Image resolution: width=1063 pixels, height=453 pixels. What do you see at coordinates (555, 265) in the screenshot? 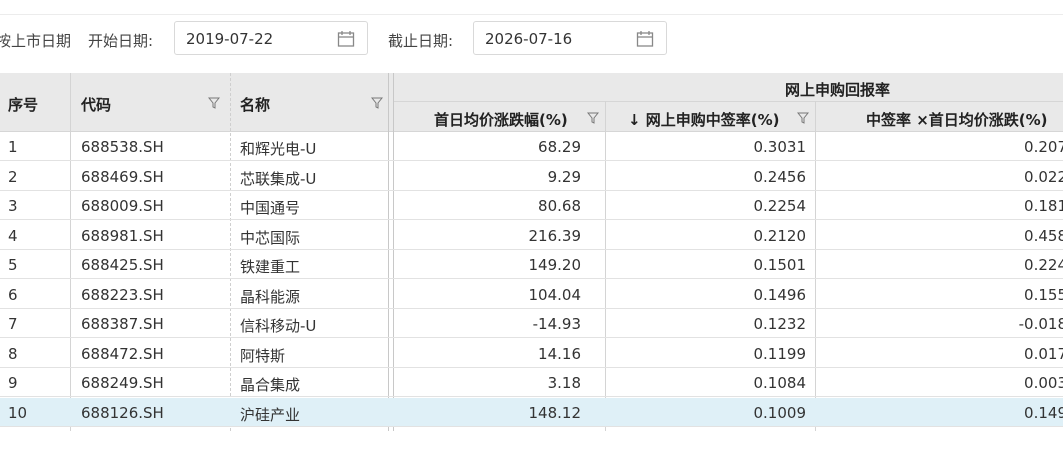
I see `cell-first-day-change: 149.20` at bounding box center [555, 265].